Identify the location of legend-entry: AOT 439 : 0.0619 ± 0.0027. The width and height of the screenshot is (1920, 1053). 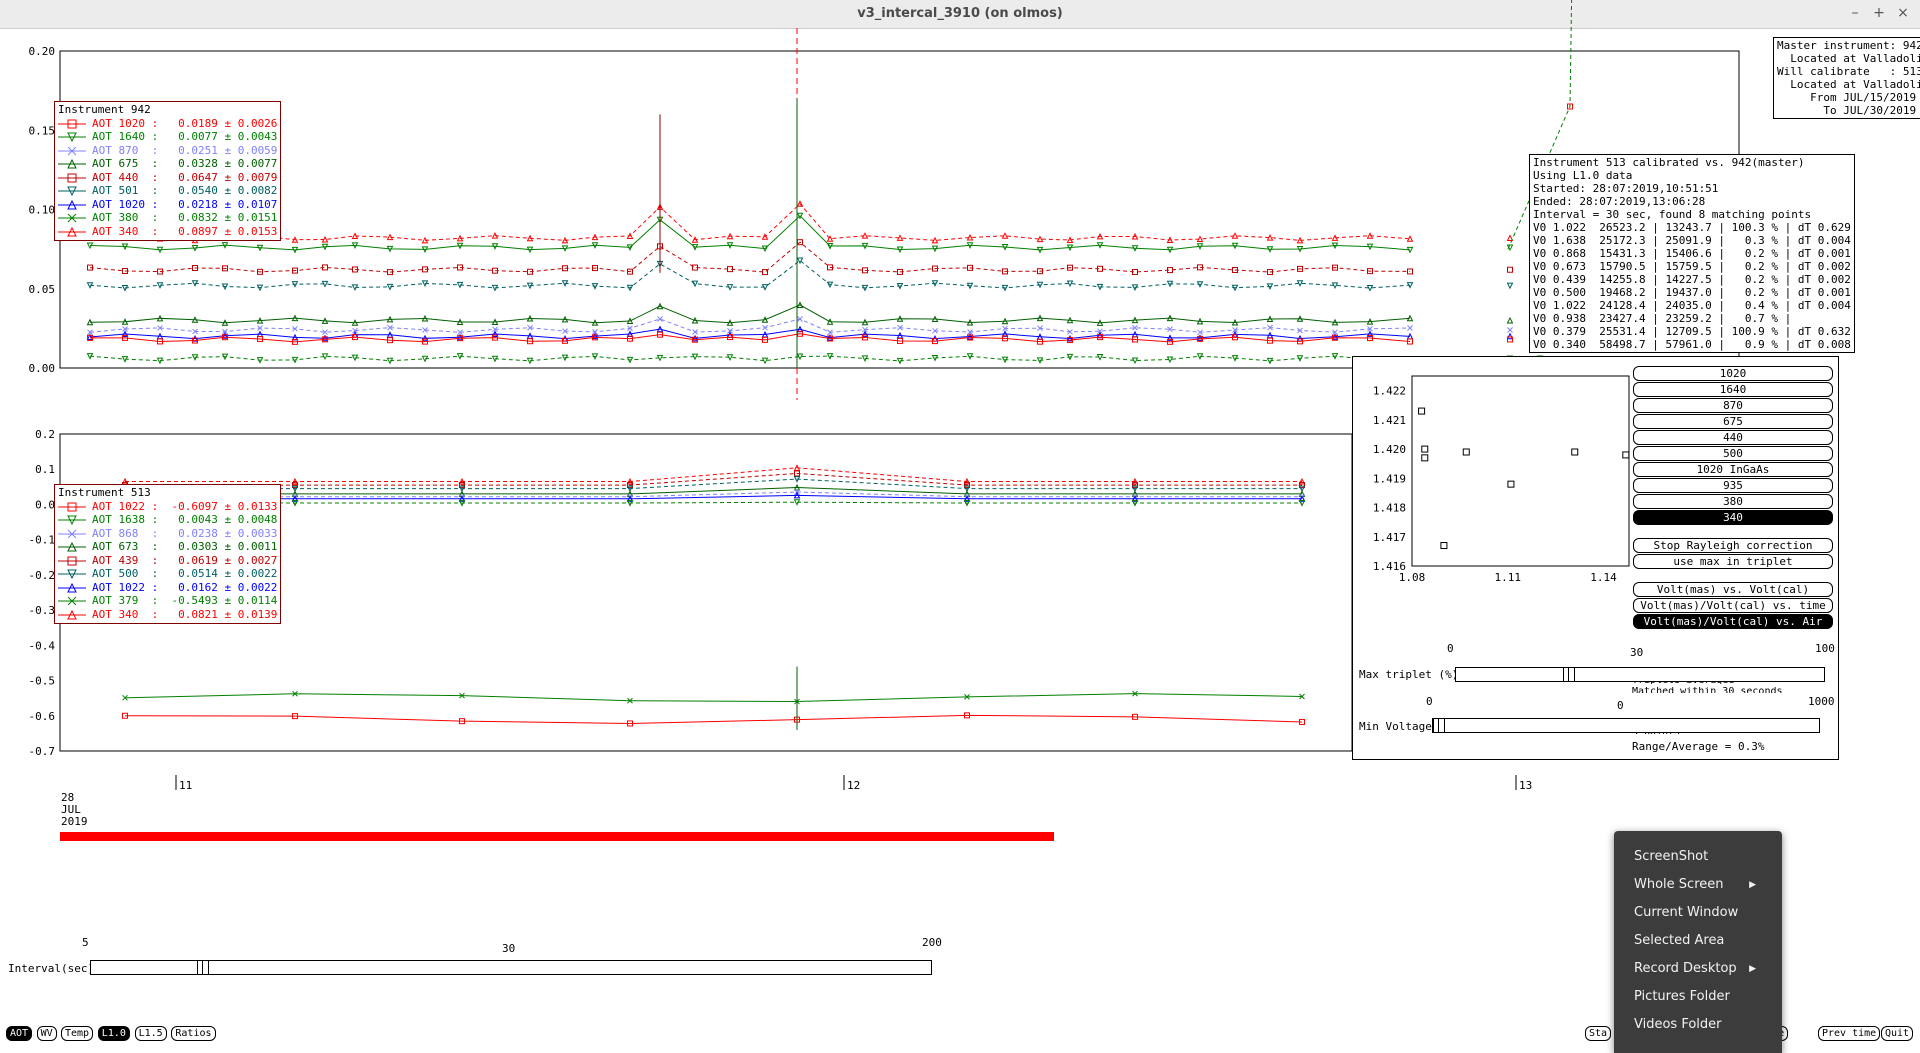
(167, 561).